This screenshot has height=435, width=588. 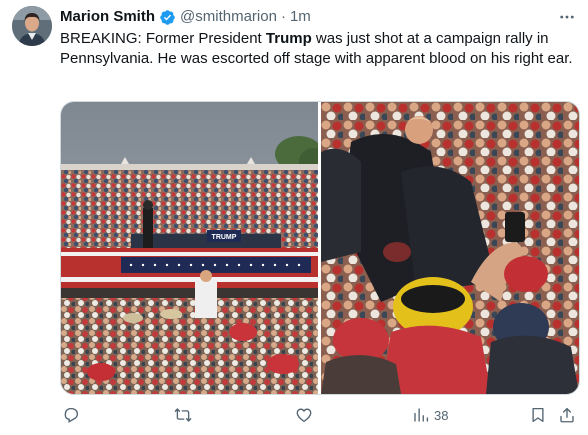 I want to click on reply-icon, so click(x=71, y=415).